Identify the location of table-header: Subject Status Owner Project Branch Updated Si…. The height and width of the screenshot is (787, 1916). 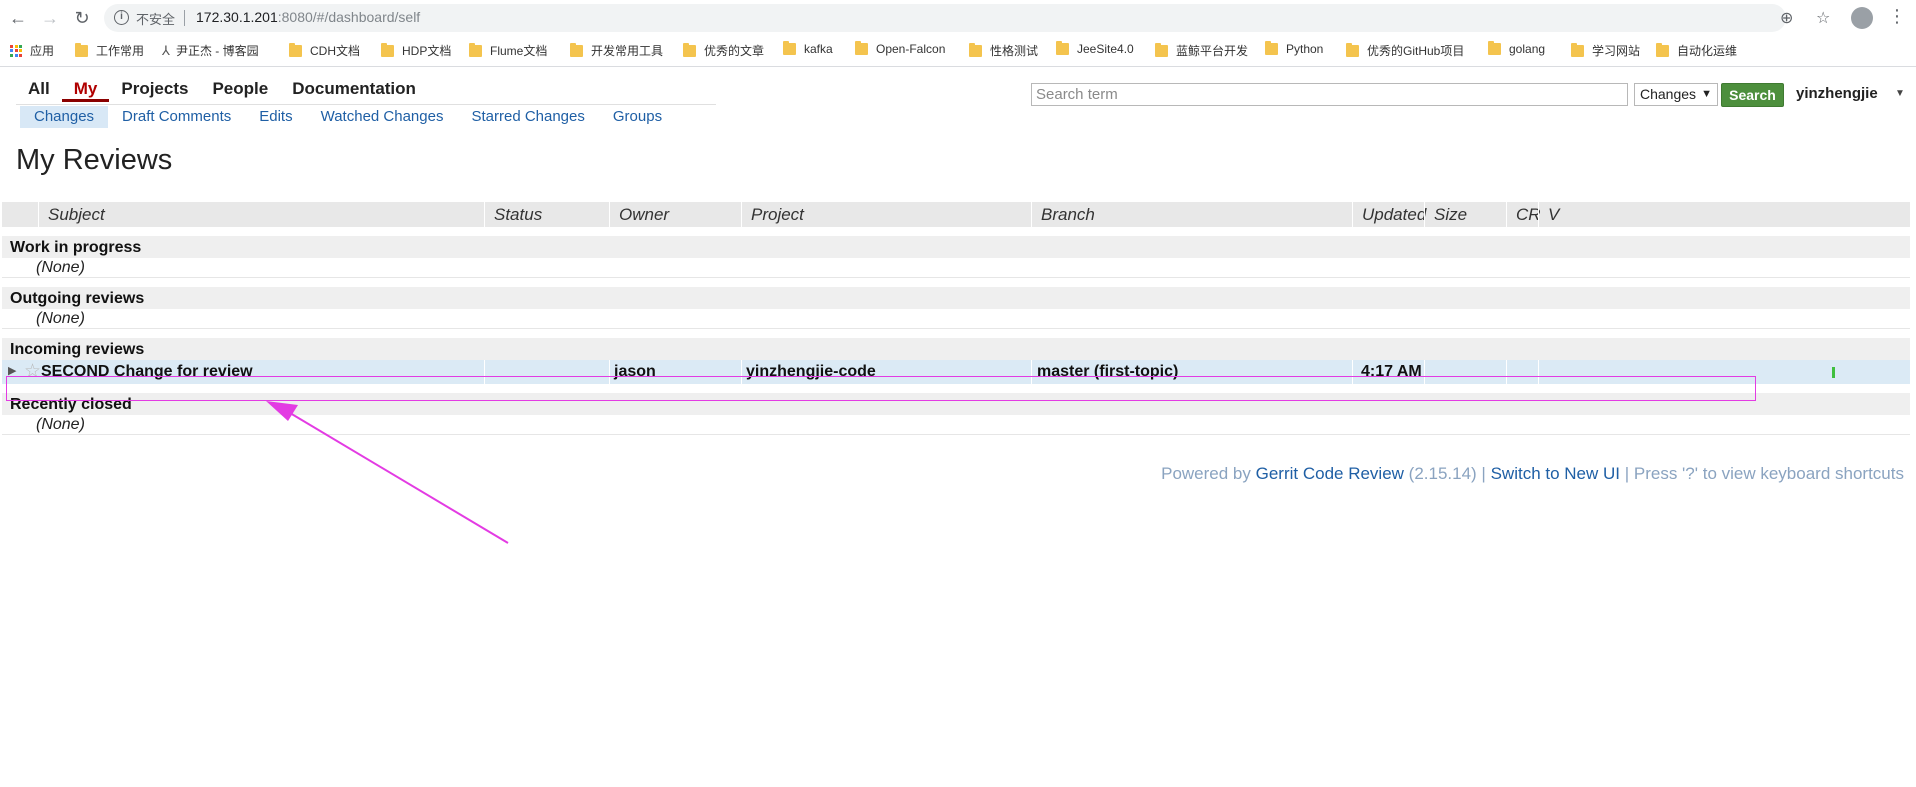
(956, 214).